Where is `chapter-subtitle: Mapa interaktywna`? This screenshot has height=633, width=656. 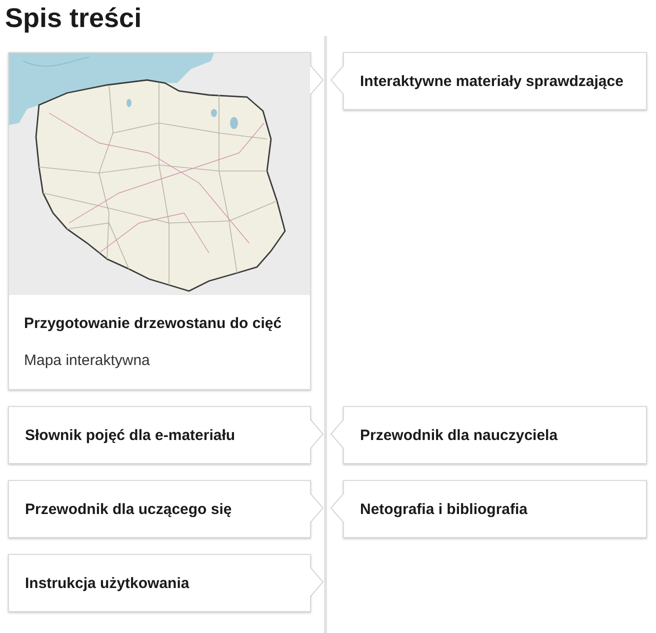 chapter-subtitle: Mapa interaktywna is located at coordinates (87, 361).